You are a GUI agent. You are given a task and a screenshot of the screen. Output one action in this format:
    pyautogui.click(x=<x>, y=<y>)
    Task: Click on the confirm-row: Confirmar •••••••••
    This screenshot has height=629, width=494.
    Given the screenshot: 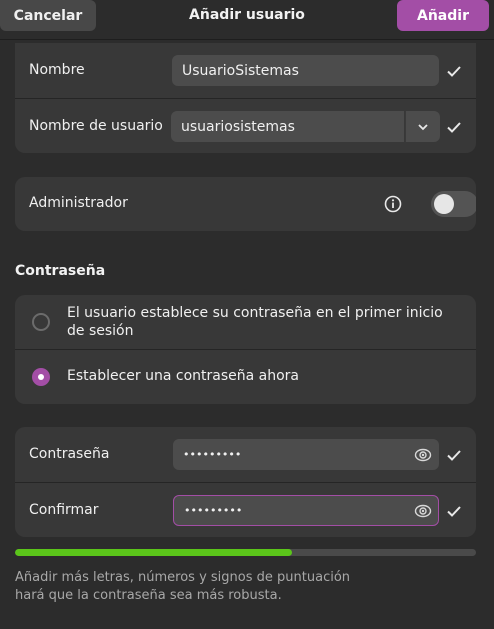 What is the action you would take?
    pyautogui.click(x=245, y=510)
    